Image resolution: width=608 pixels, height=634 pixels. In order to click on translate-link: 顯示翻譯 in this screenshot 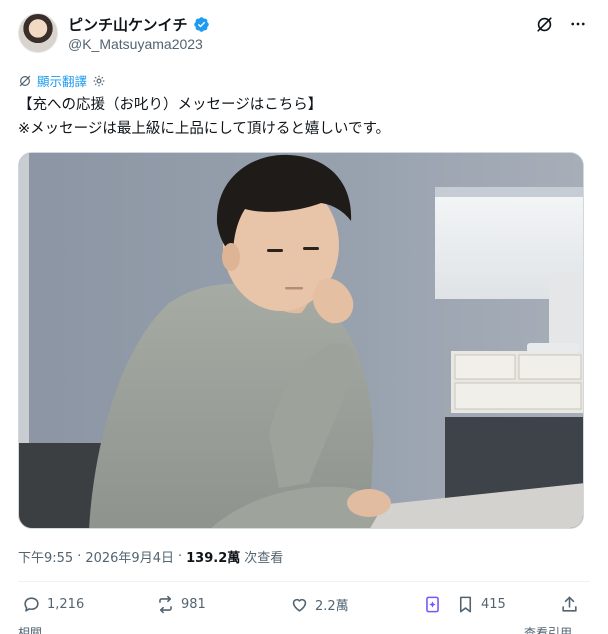, I will do `click(62, 80)`.